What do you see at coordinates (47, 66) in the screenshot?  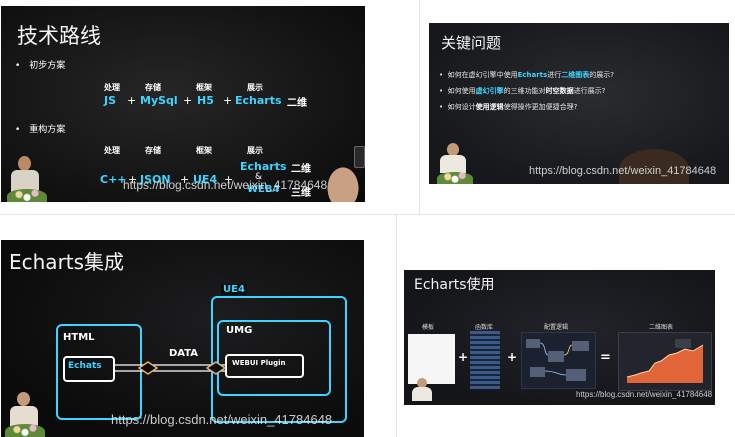 I see `section-label: 初步方案` at bounding box center [47, 66].